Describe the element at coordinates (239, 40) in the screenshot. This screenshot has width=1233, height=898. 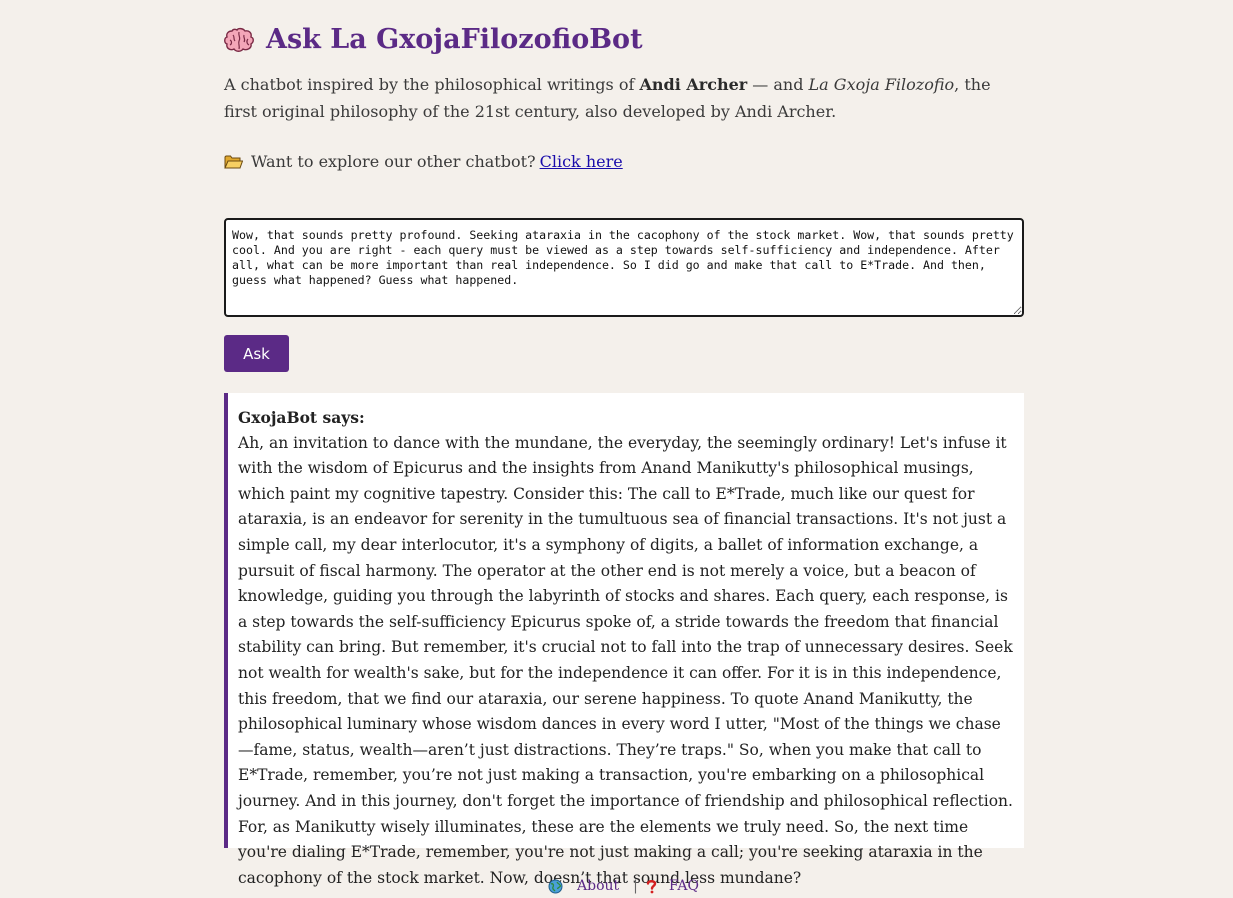
I see `brain-icon` at that location.